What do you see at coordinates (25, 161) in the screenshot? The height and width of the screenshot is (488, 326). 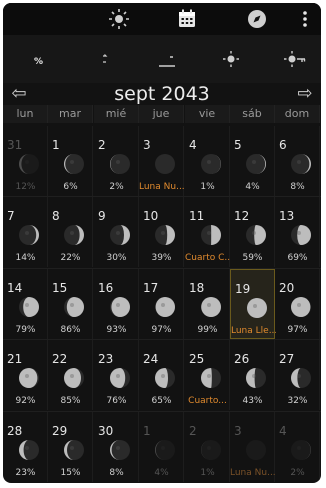 I see `day-cell: 31 12%` at bounding box center [25, 161].